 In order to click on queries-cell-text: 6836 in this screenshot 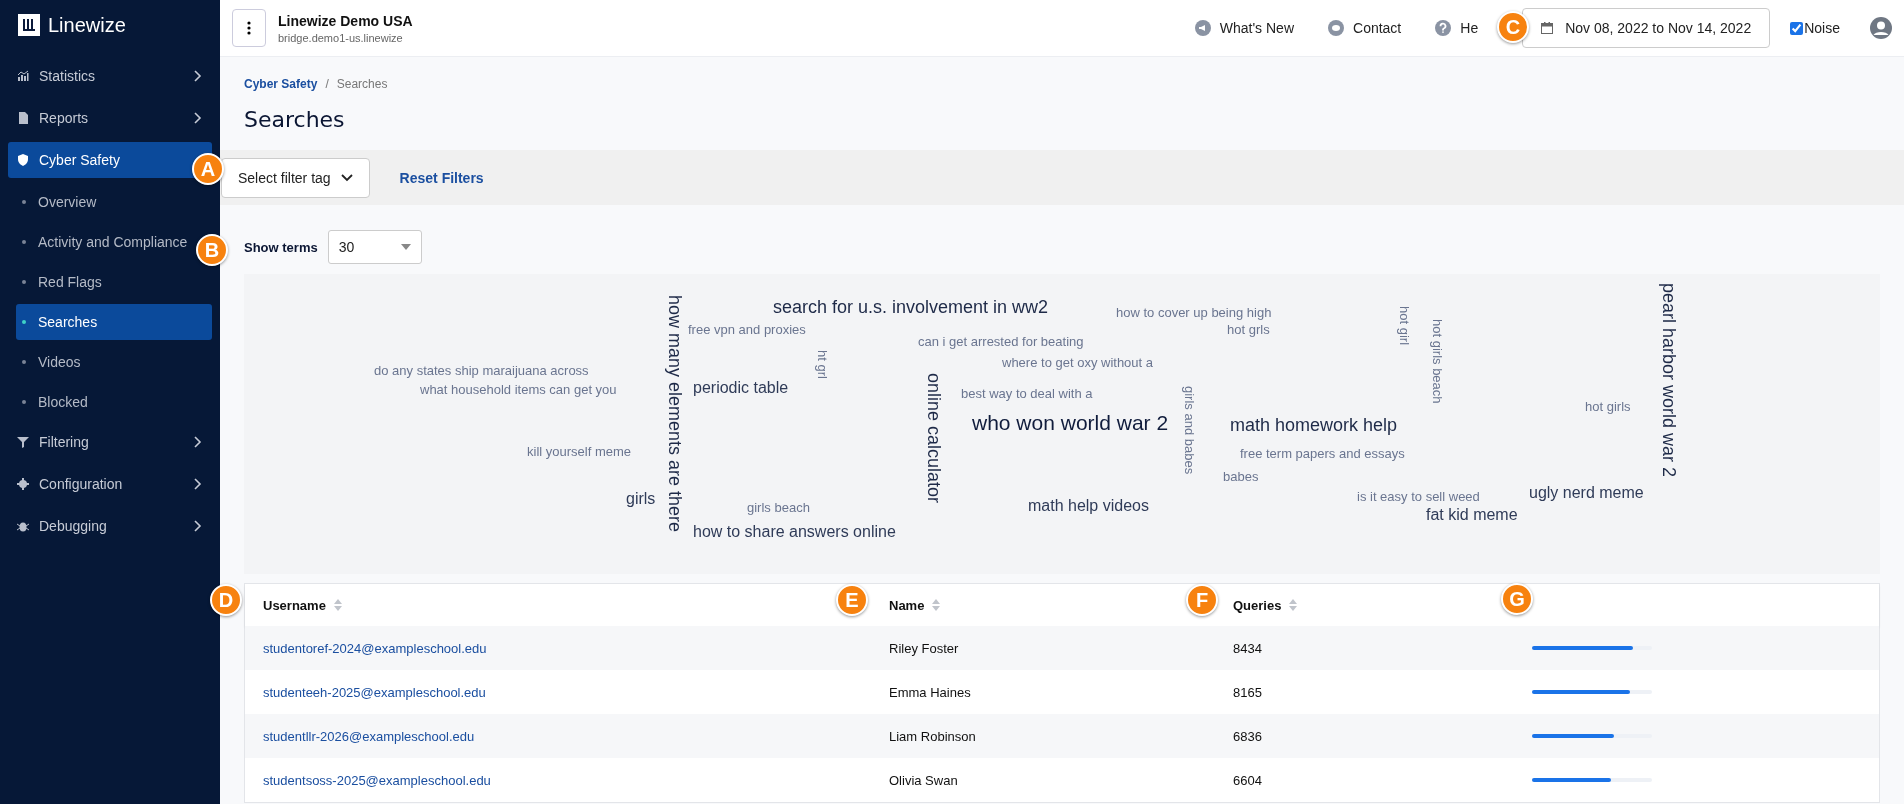, I will do `click(1248, 736)`.